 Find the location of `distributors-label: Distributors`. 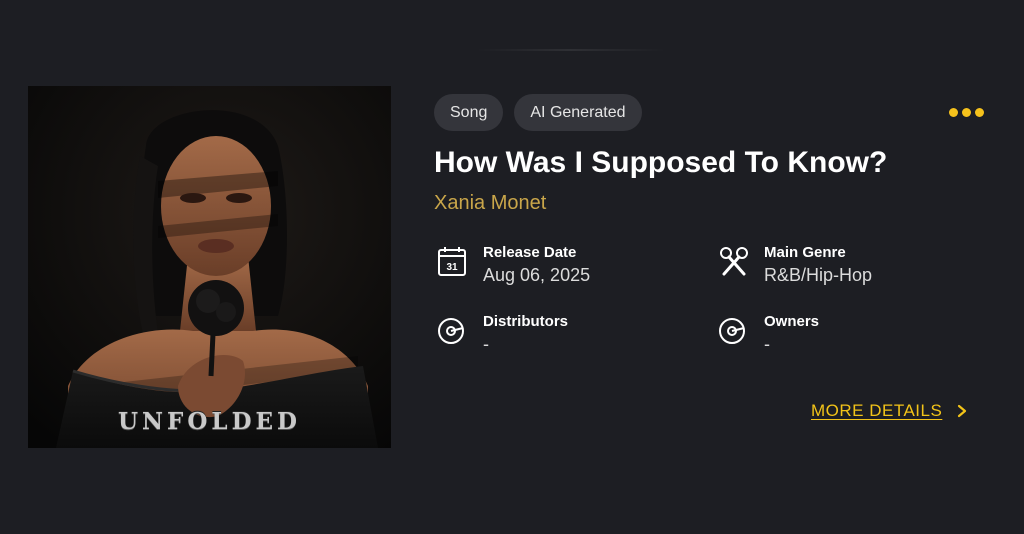

distributors-label: Distributors is located at coordinates (526, 321).